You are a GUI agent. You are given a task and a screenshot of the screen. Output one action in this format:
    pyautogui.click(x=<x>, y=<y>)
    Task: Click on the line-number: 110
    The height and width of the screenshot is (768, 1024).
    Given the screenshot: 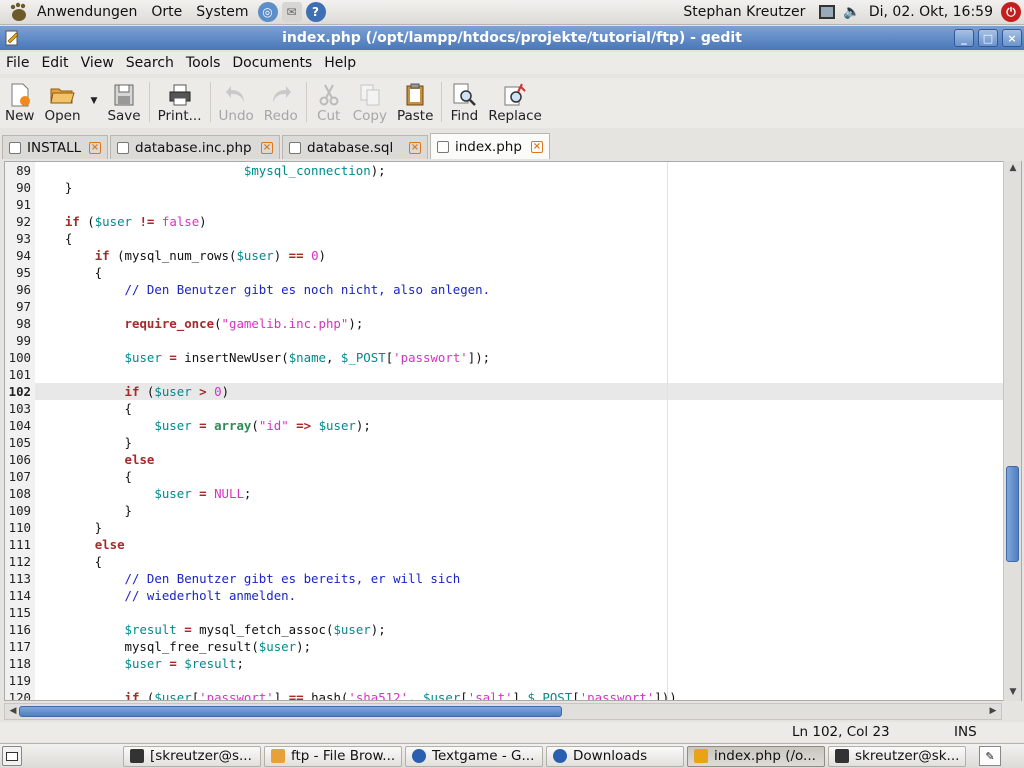 What is the action you would take?
    pyautogui.click(x=19, y=527)
    